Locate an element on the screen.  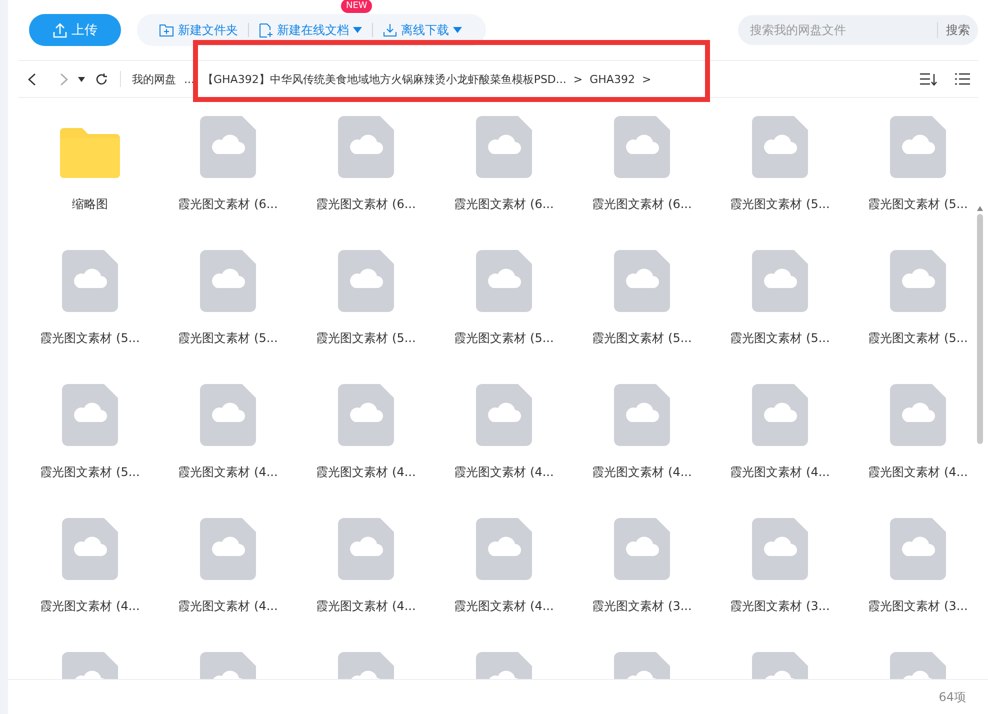
item-count: 64项 is located at coordinates (952, 697).